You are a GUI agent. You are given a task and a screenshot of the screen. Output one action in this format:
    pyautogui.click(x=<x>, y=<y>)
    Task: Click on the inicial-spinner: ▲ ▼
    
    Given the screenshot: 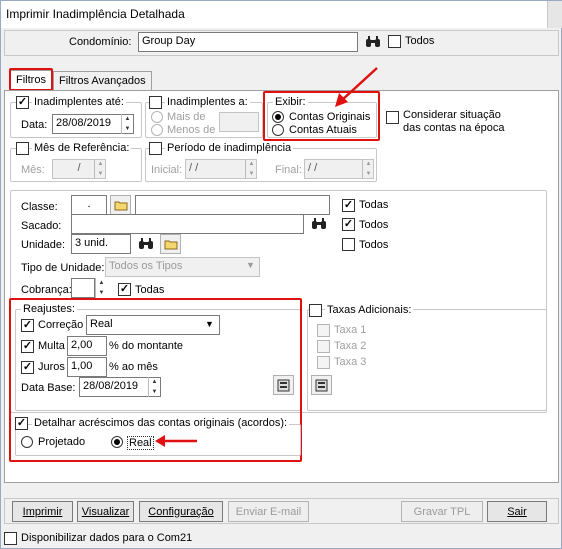 What is the action you would take?
    pyautogui.click(x=251, y=169)
    